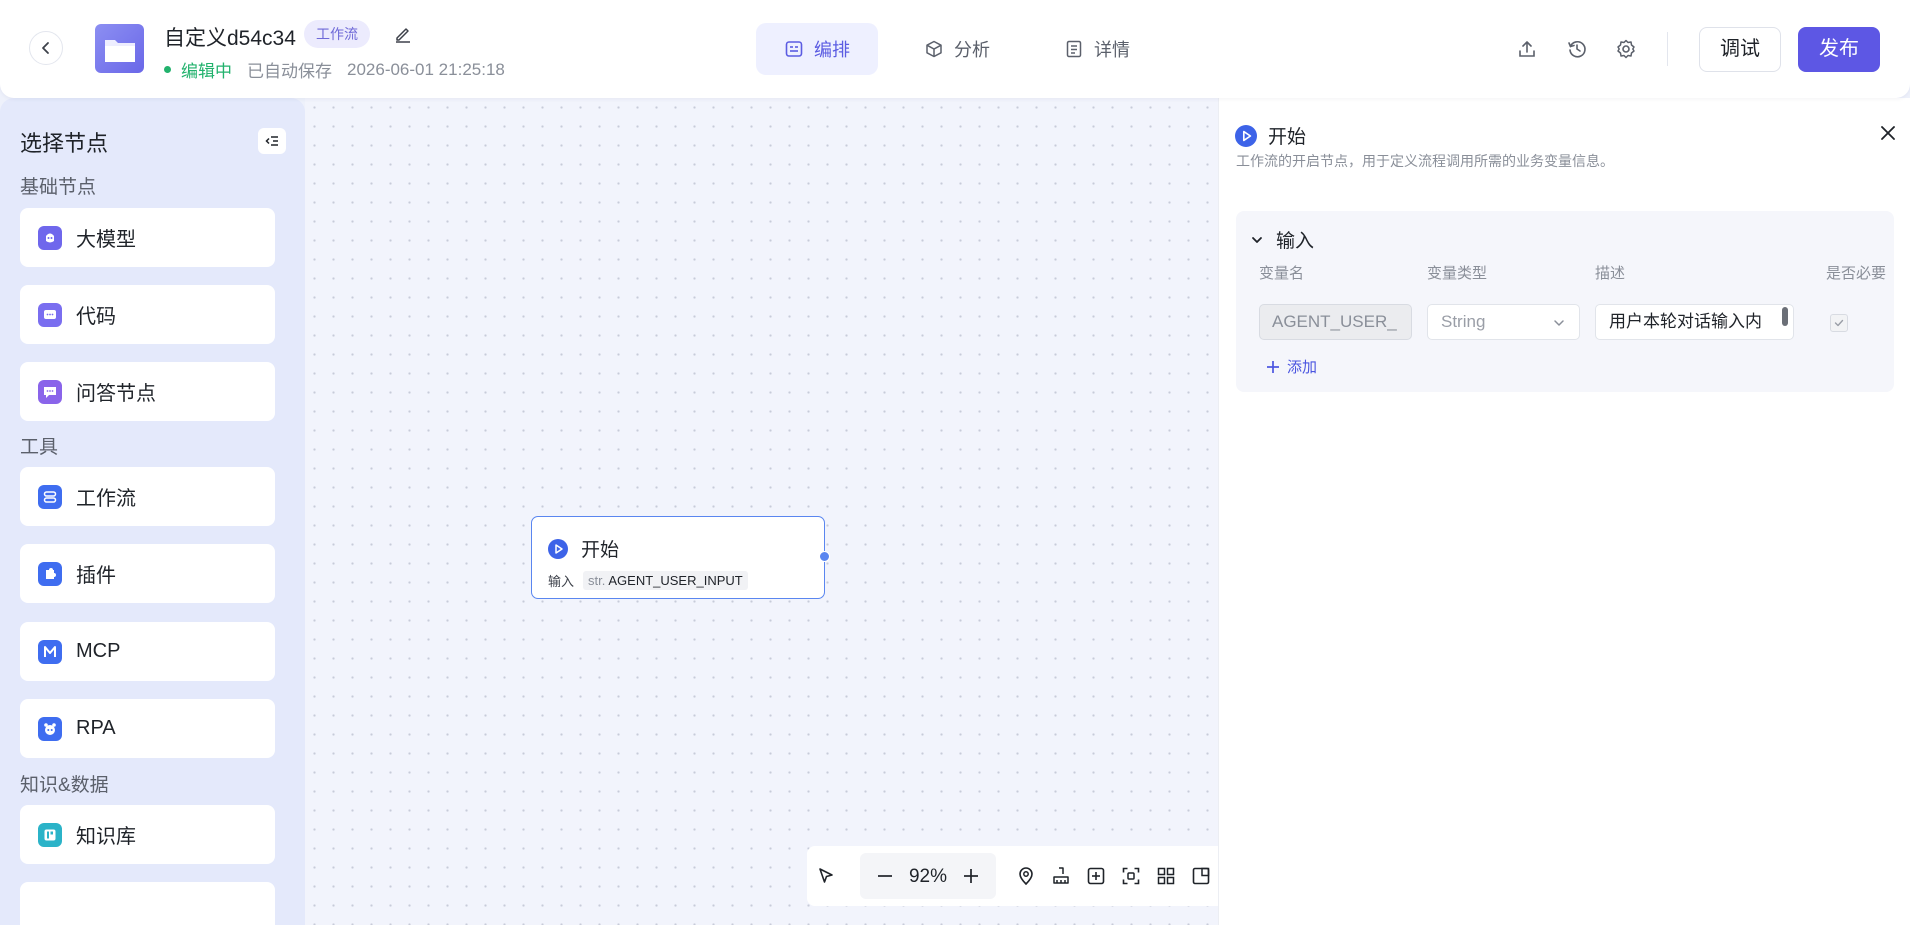 This screenshot has height=925, width=1910. What do you see at coordinates (64, 785) in the screenshot?
I see `section-label-knowledge: 知识&数据` at bounding box center [64, 785].